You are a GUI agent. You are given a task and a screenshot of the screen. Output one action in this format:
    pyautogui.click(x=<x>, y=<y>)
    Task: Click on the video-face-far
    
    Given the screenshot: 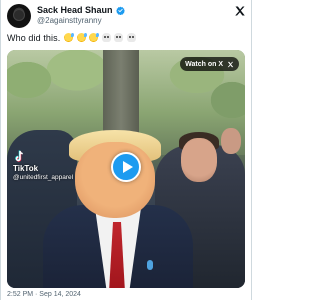 What is the action you would take?
    pyautogui.click(x=231, y=141)
    